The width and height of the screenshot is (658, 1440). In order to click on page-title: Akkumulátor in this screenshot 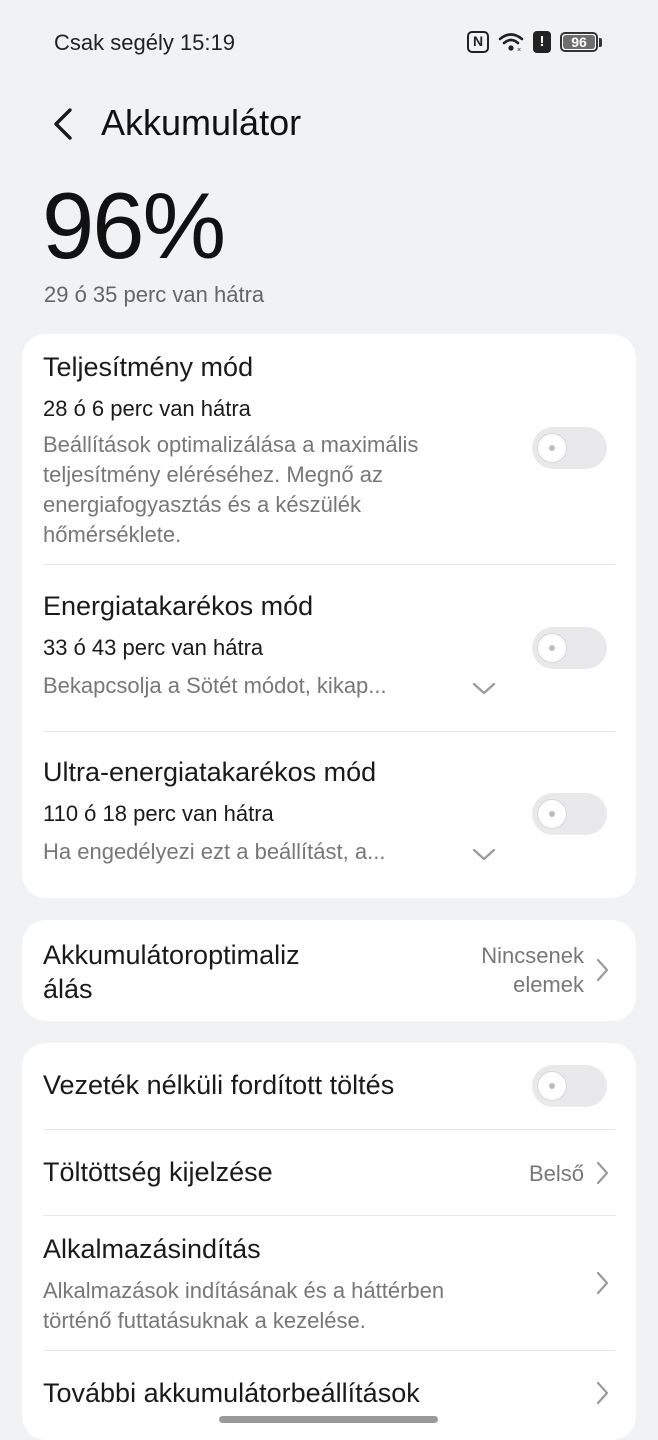, I will do `click(201, 122)`.